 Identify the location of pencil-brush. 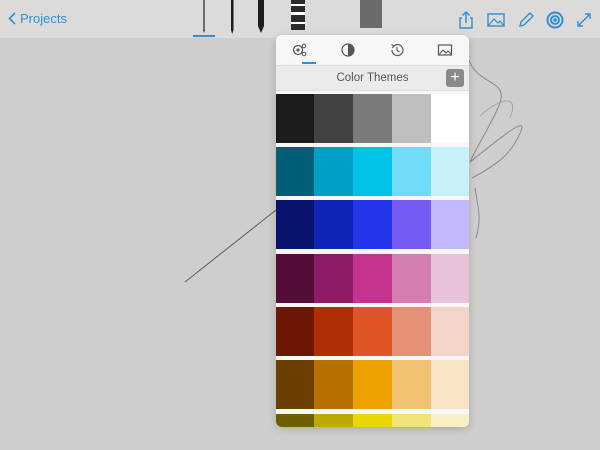
(204, 17).